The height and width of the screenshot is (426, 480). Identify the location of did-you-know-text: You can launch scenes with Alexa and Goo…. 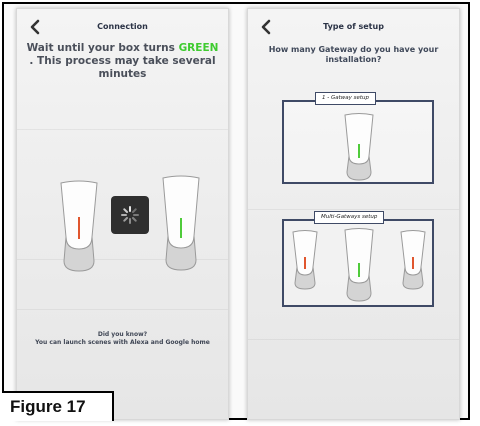
(122, 342).